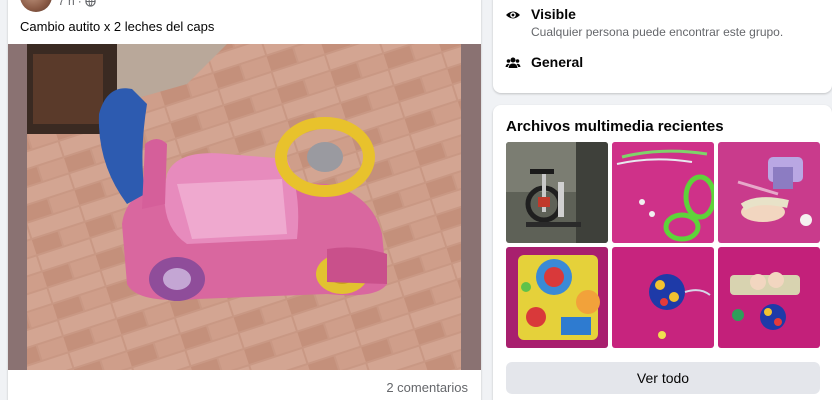 The height and width of the screenshot is (400, 832). What do you see at coordinates (769, 297) in the screenshot?
I see `toy-keys-photo` at bounding box center [769, 297].